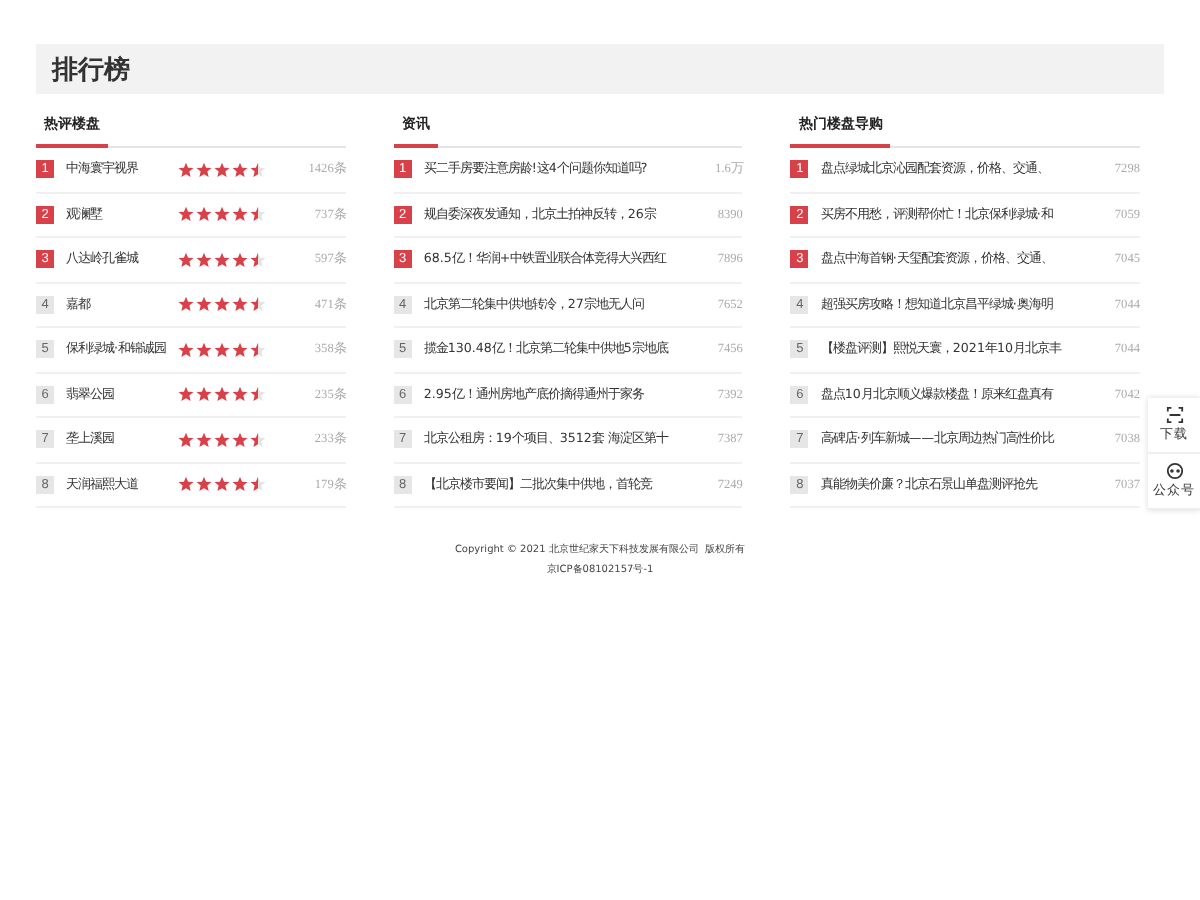 The image size is (1200, 900). What do you see at coordinates (1174, 471) in the screenshot?
I see `chat-icon` at bounding box center [1174, 471].